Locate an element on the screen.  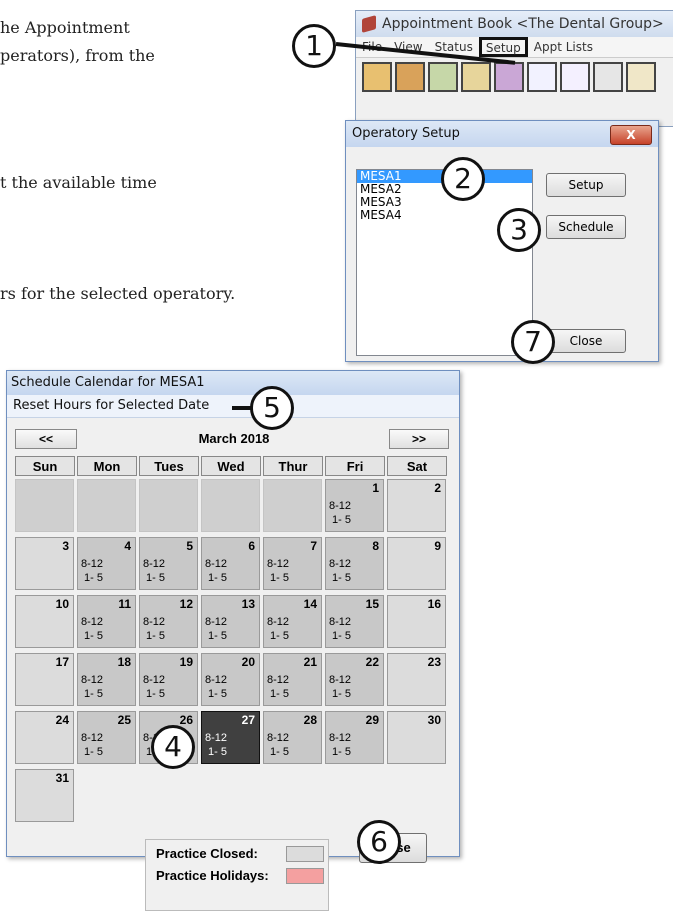
calendar-day-number: 16 is located at coordinates (434, 604).